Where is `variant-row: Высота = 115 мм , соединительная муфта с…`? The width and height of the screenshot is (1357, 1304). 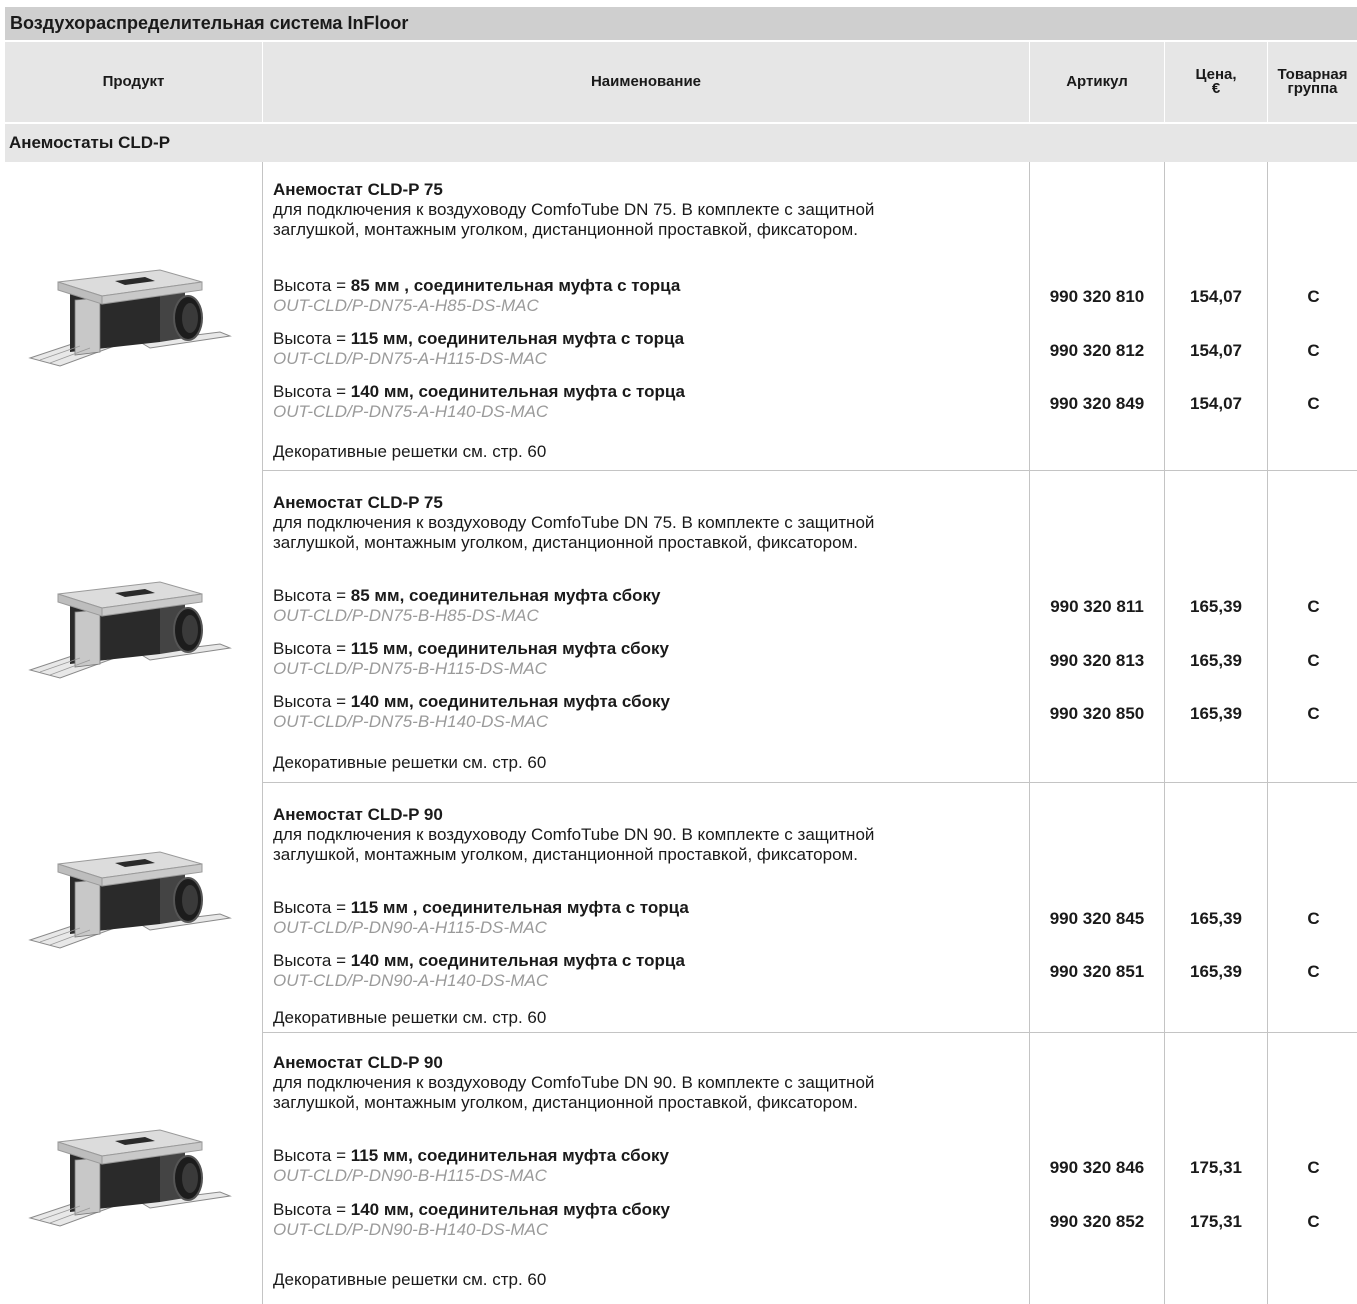 variant-row: Высота = 115 мм , соединительная муфта с… is located at coordinates (643, 918).